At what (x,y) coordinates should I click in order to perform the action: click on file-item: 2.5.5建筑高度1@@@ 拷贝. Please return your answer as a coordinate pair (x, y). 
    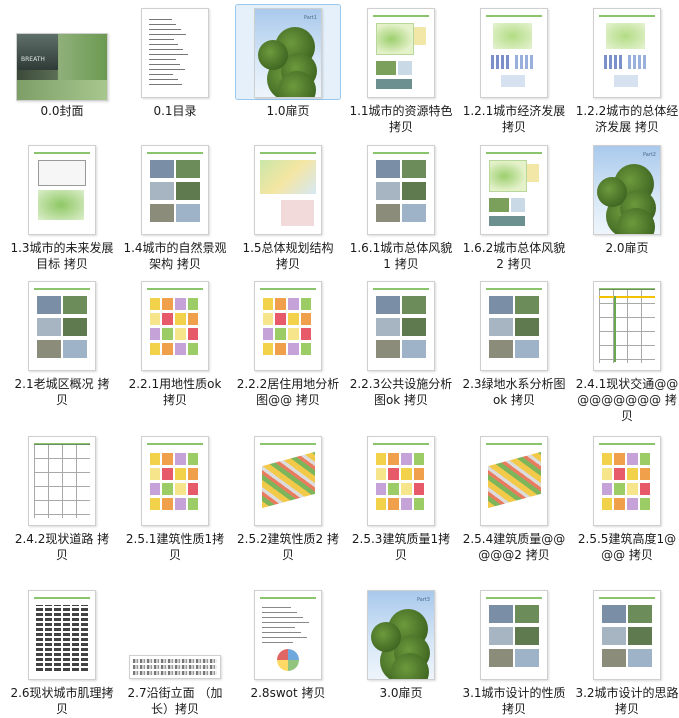
    Looking at the image, I should click on (625, 497).